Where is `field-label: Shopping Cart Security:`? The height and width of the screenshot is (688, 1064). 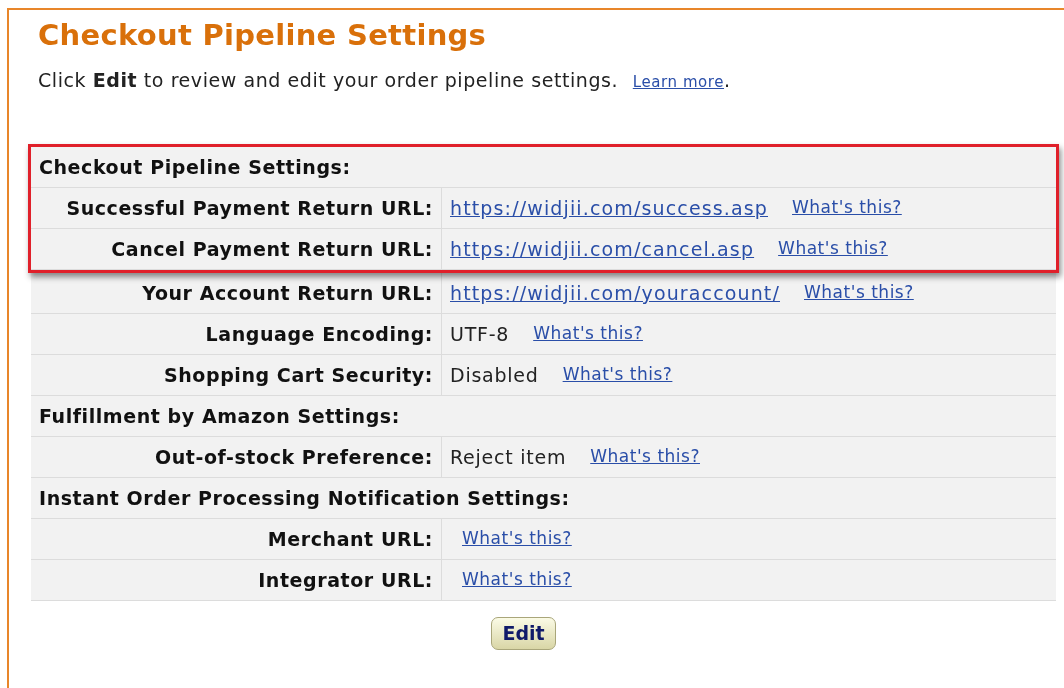
field-label: Shopping Cart Security: is located at coordinates (298, 375).